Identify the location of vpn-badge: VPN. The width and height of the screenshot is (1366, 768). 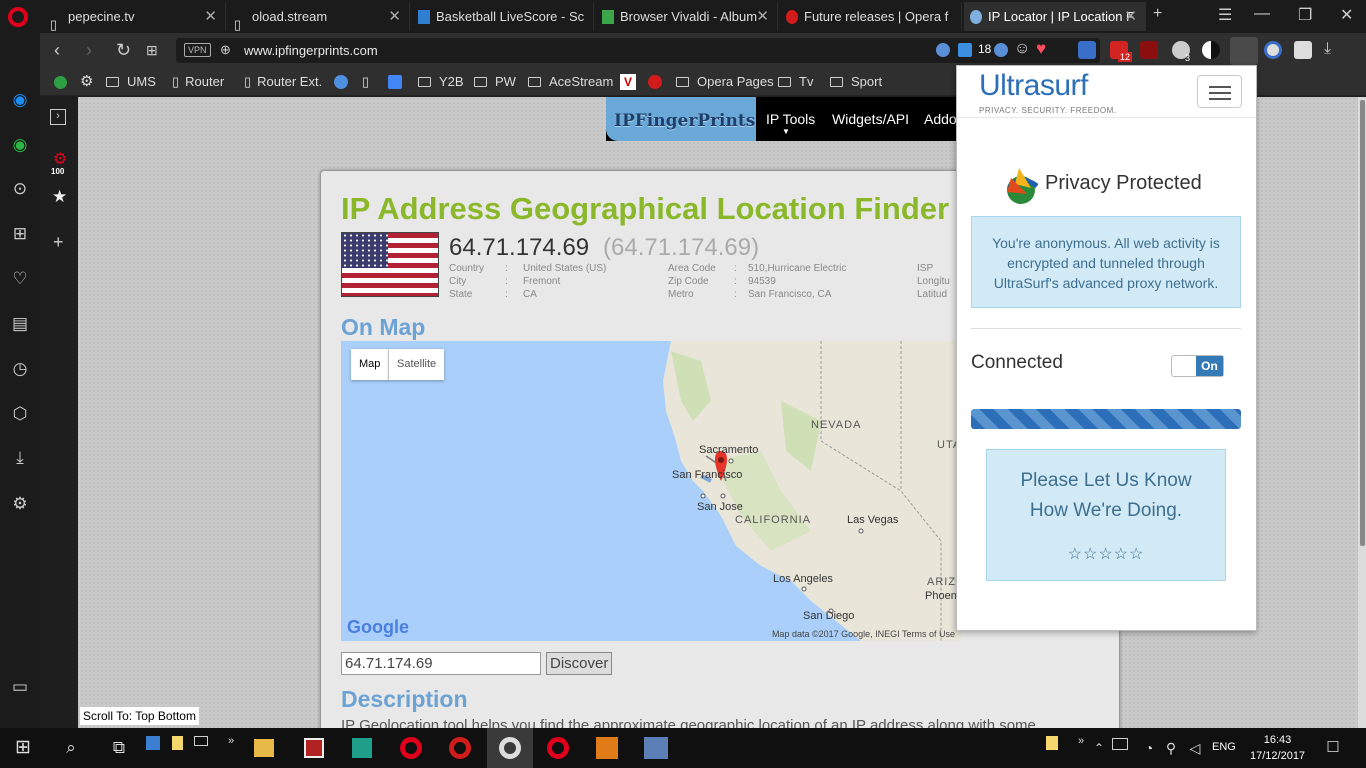
(197, 50).